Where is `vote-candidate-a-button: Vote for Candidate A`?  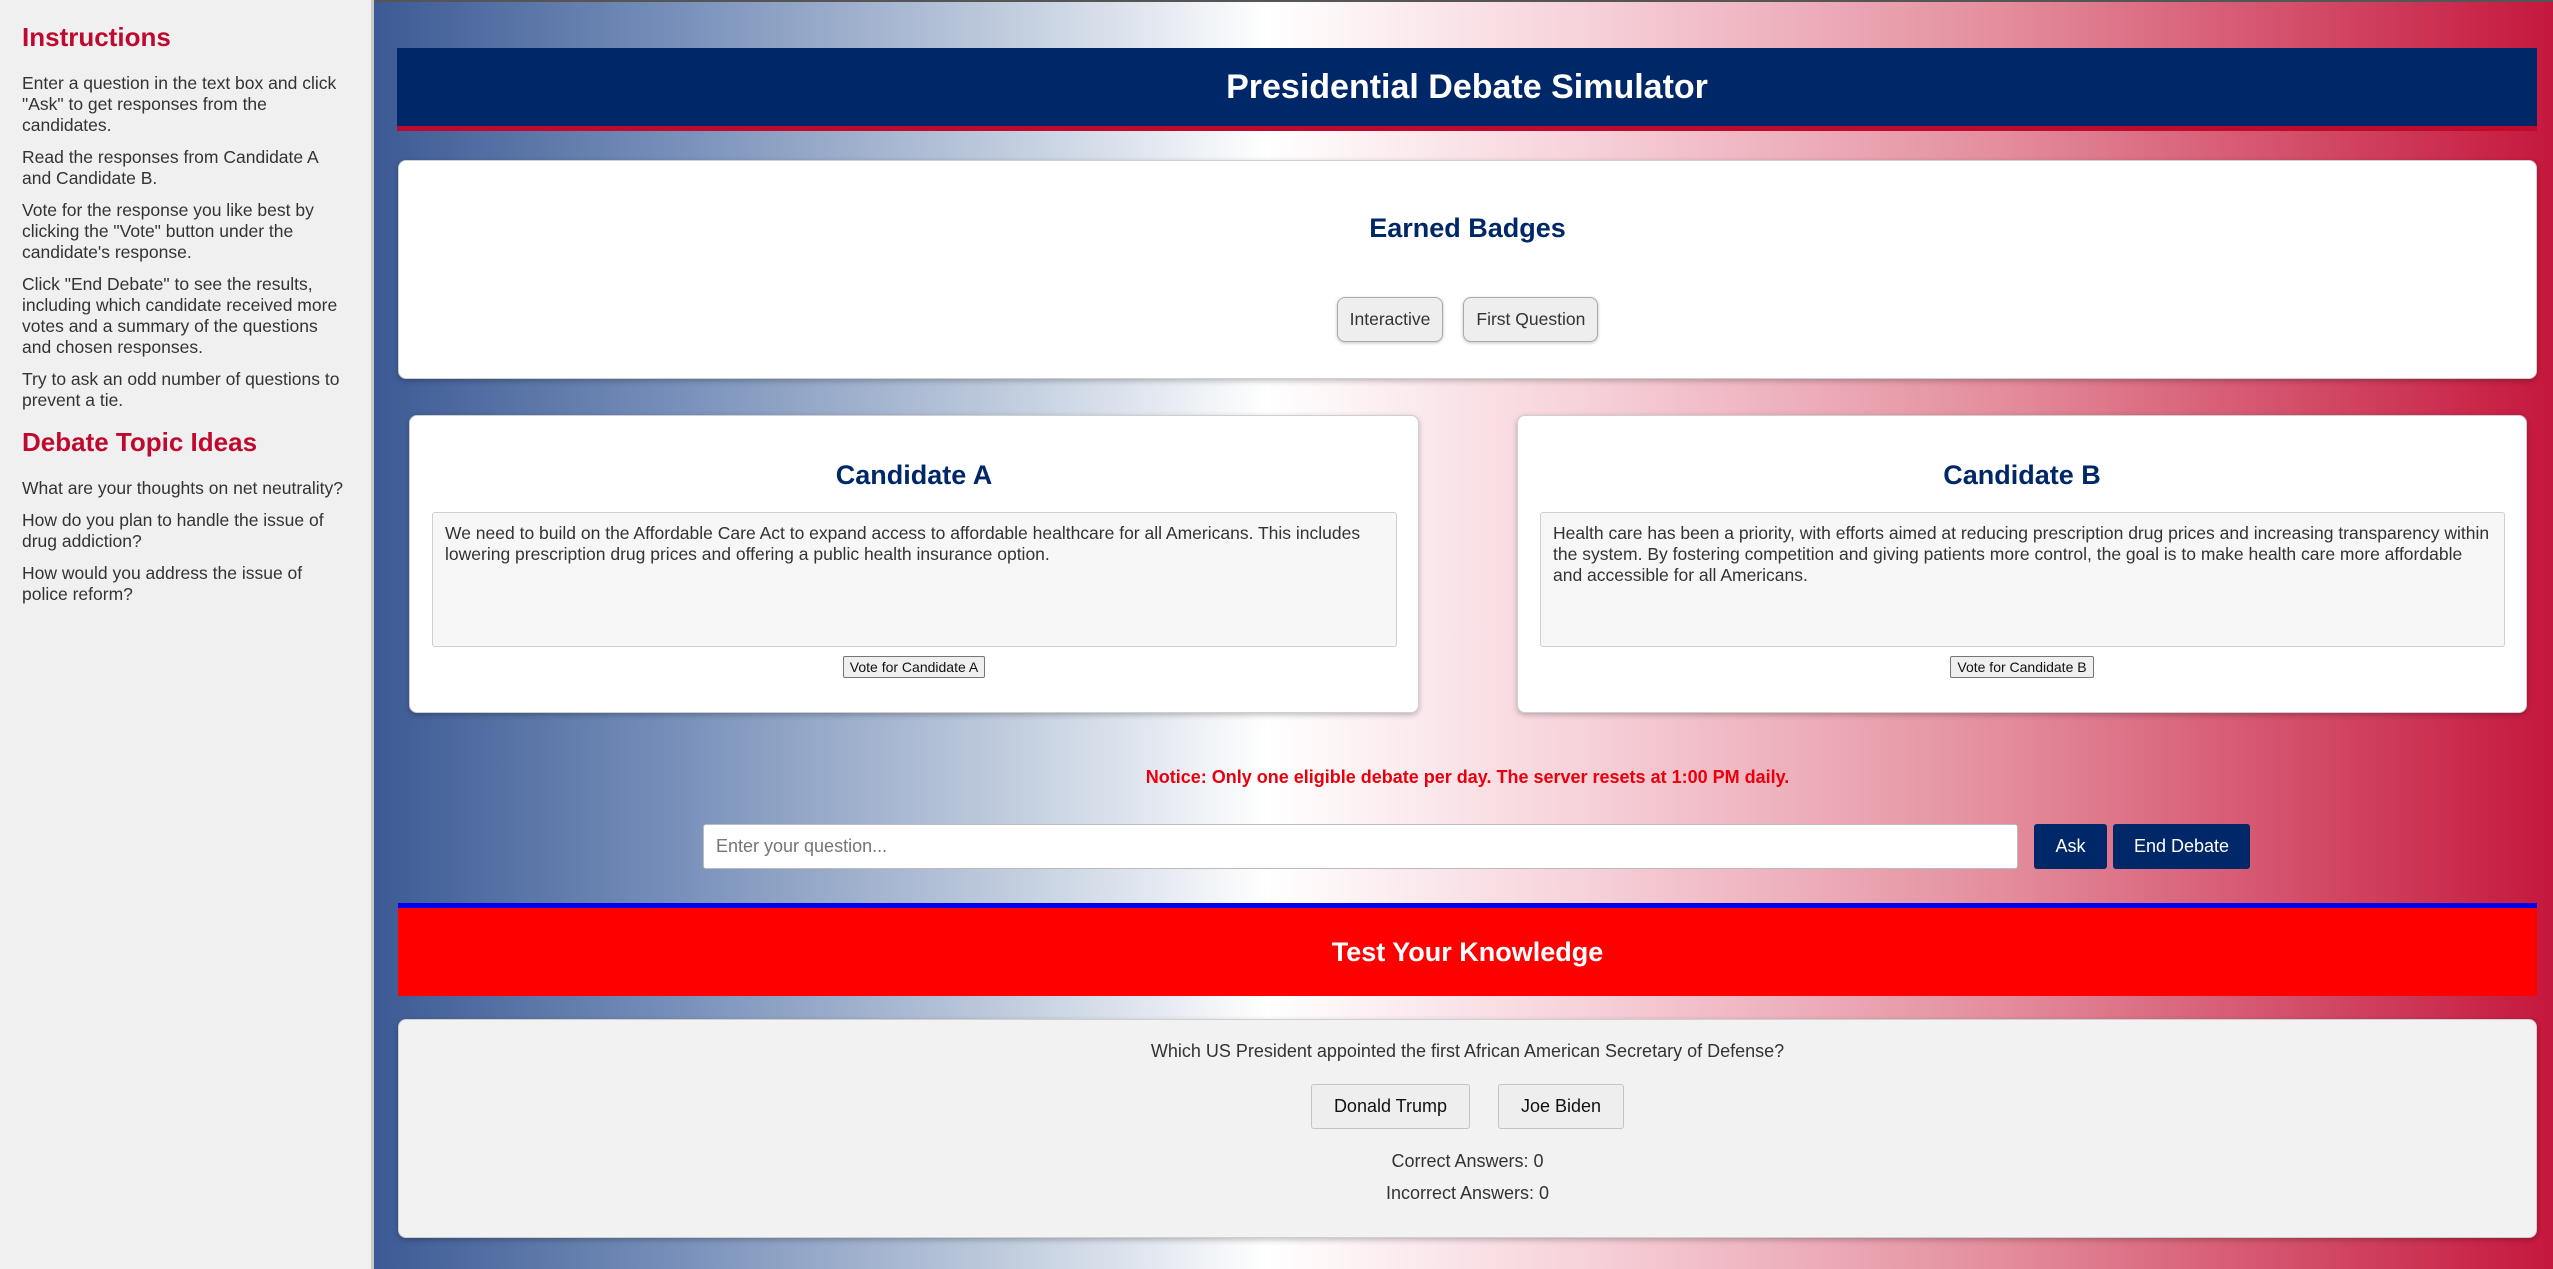 vote-candidate-a-button: Vote for Candidate A is located at coordinates (914, 667).